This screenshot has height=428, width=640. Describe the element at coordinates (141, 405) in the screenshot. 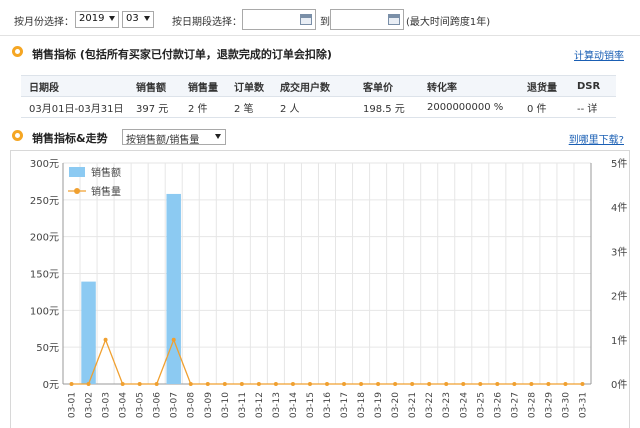

I see `x-tick-label: 03-05` at that location.